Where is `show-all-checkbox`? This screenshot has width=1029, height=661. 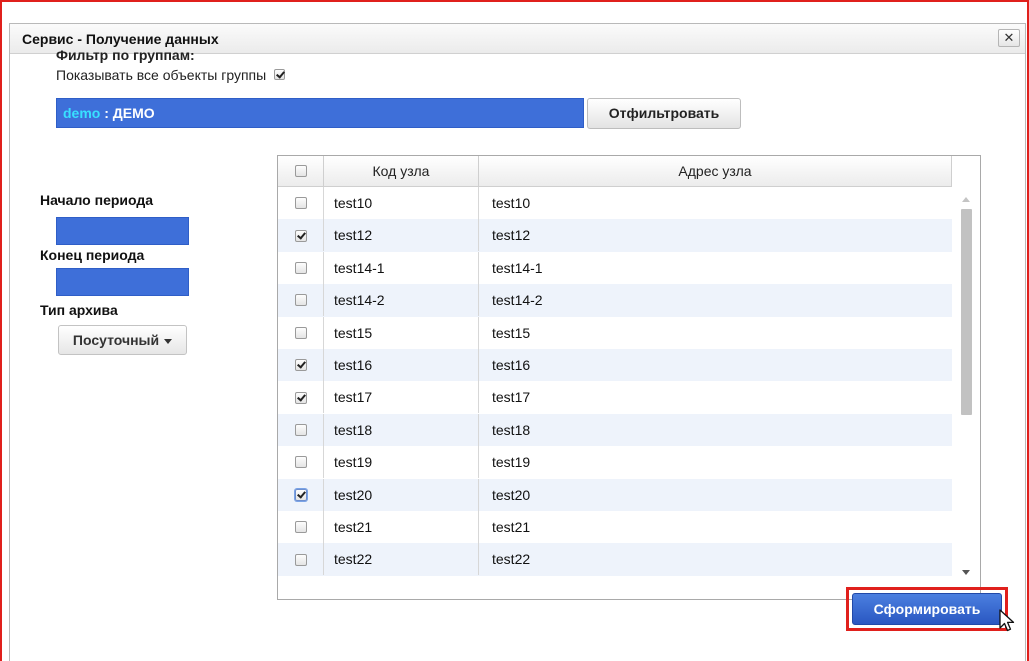
show-all-checkbox is located at coordinates (280, 74).